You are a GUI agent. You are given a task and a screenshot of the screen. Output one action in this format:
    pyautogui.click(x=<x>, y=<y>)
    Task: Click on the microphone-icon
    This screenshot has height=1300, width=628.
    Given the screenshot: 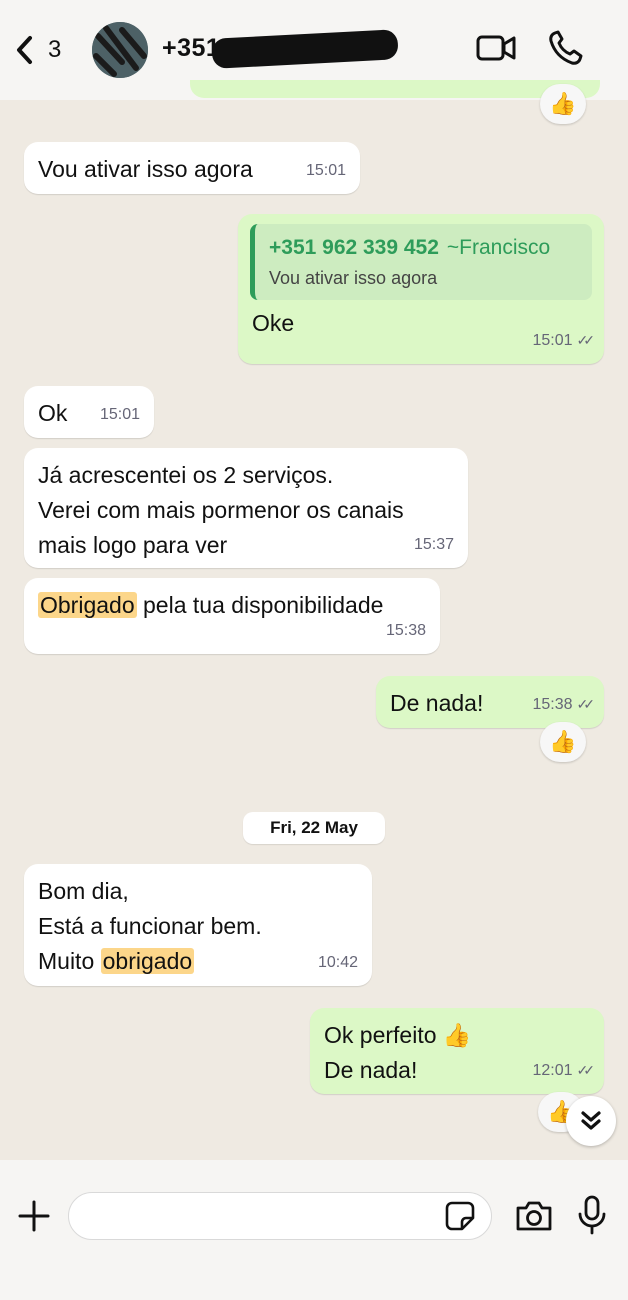 What is the action you would take?
    pyautogui.click(x=592, y=1215)
    